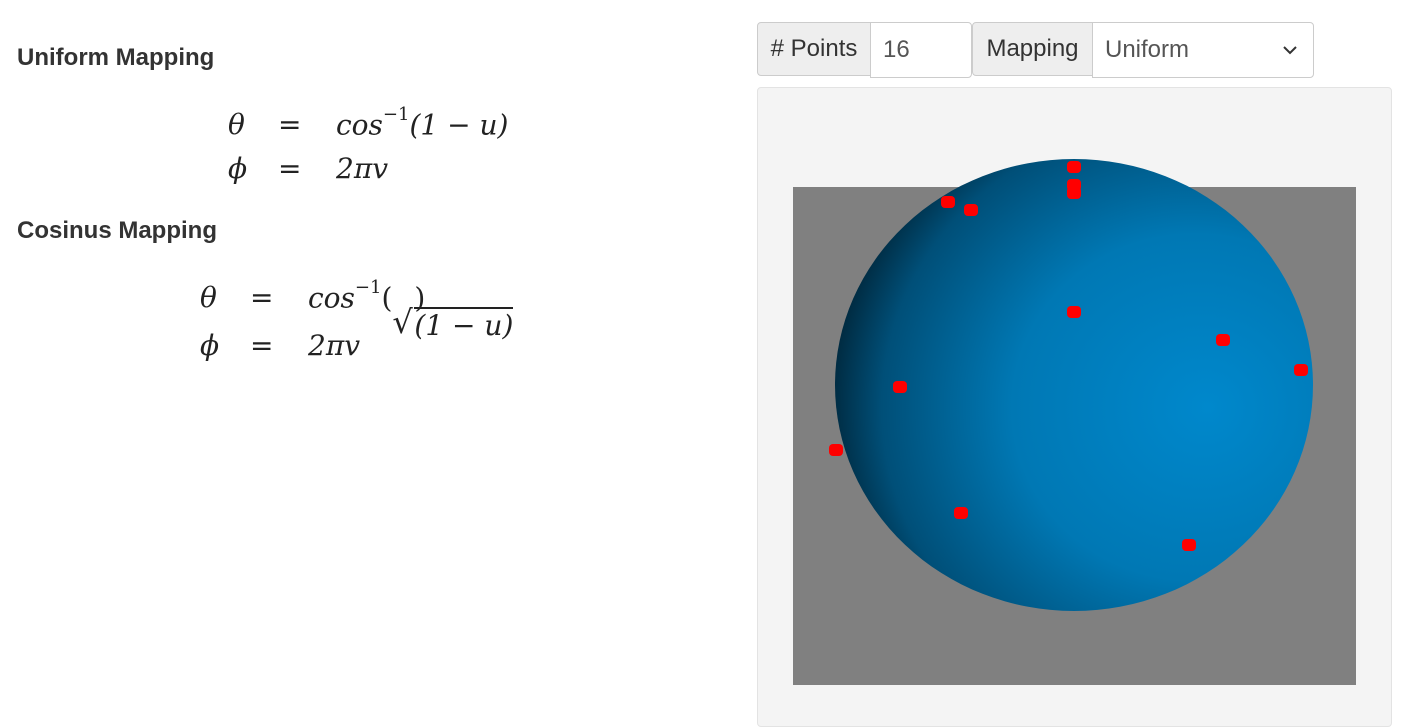  Describe the element at coordinates (1290, 50) in the screenshot. I see `chevron-down-icon` at that location.